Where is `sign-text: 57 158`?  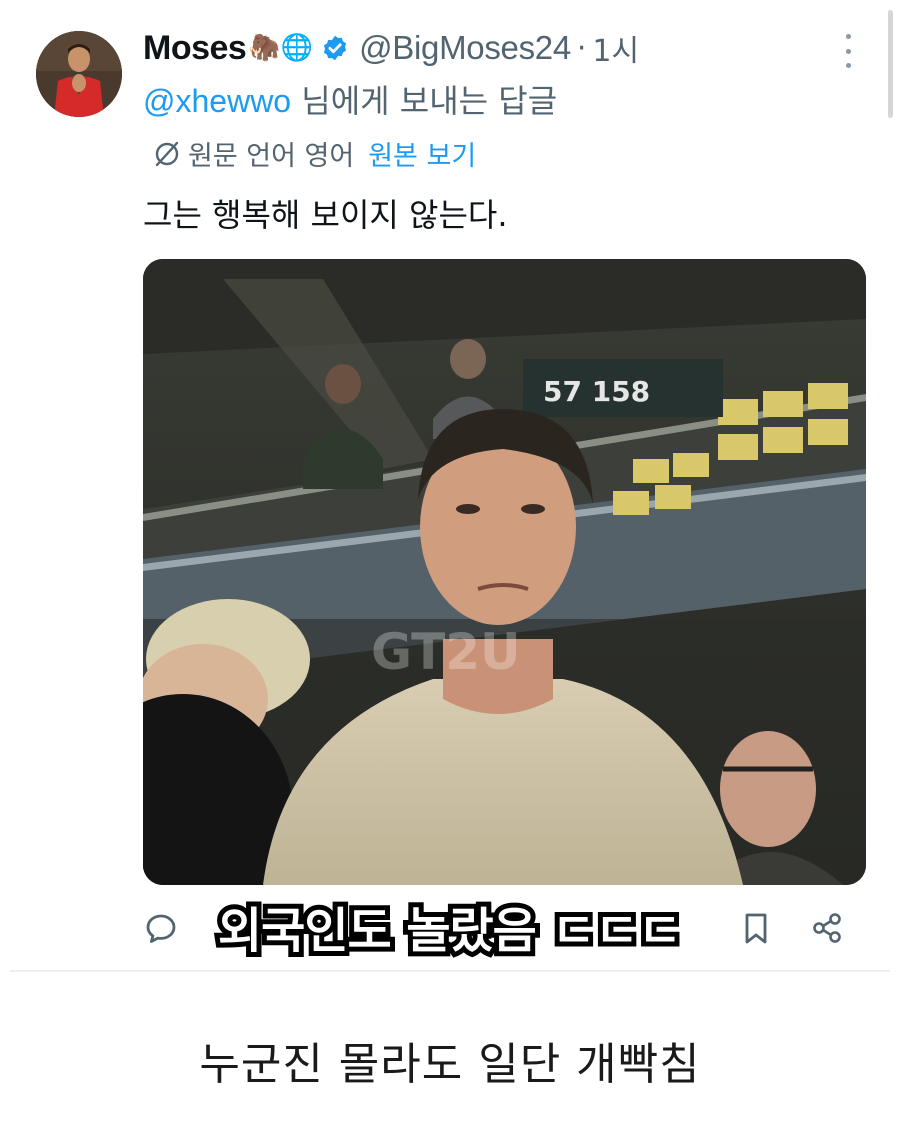 sign-text: 57 158 is located at coordinates (596, 391).